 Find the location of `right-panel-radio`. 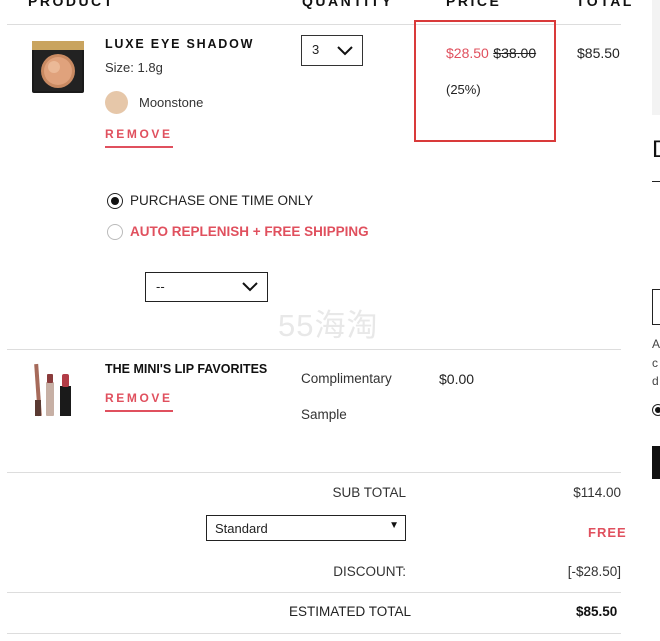

right-panel-radio is located at coordinates (656, 410).